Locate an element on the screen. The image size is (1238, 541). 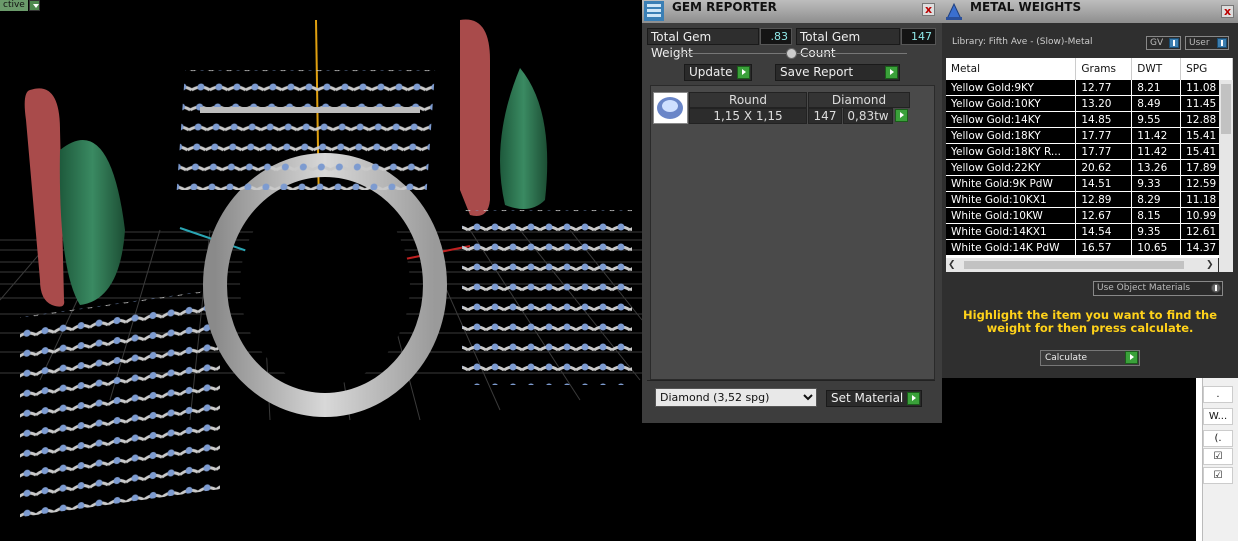
spg-column-header: SPG is located at coordinates (1206, 69).